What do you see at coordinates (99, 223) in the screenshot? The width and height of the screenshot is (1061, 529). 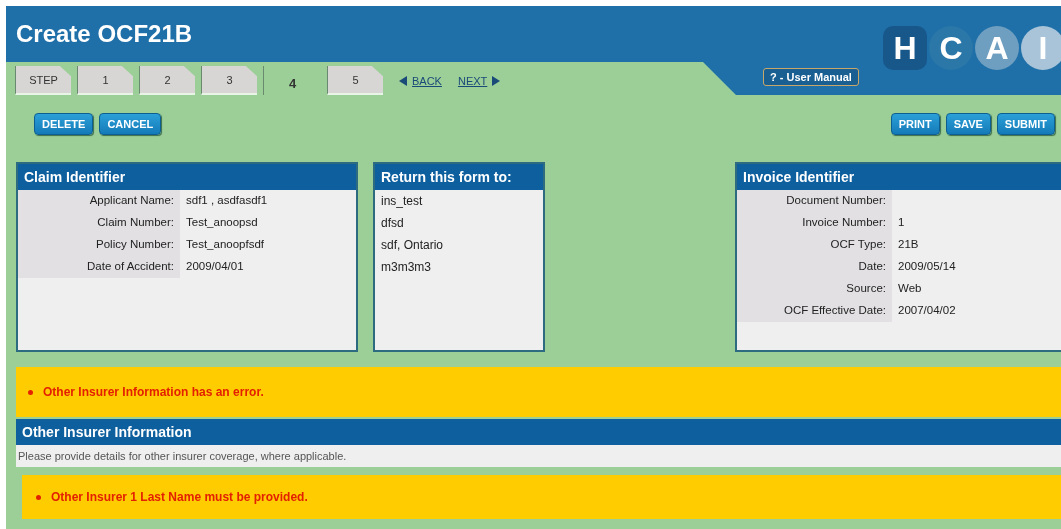 I see `field-label: Claim Number:` at bounding box center [99, 223].